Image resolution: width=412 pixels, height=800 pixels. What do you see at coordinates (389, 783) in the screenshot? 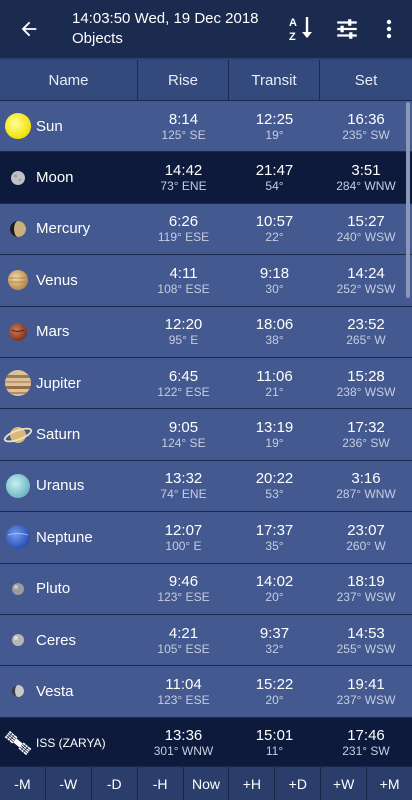
I see `plus-month-button: +M` at bounding box center [389, 783].